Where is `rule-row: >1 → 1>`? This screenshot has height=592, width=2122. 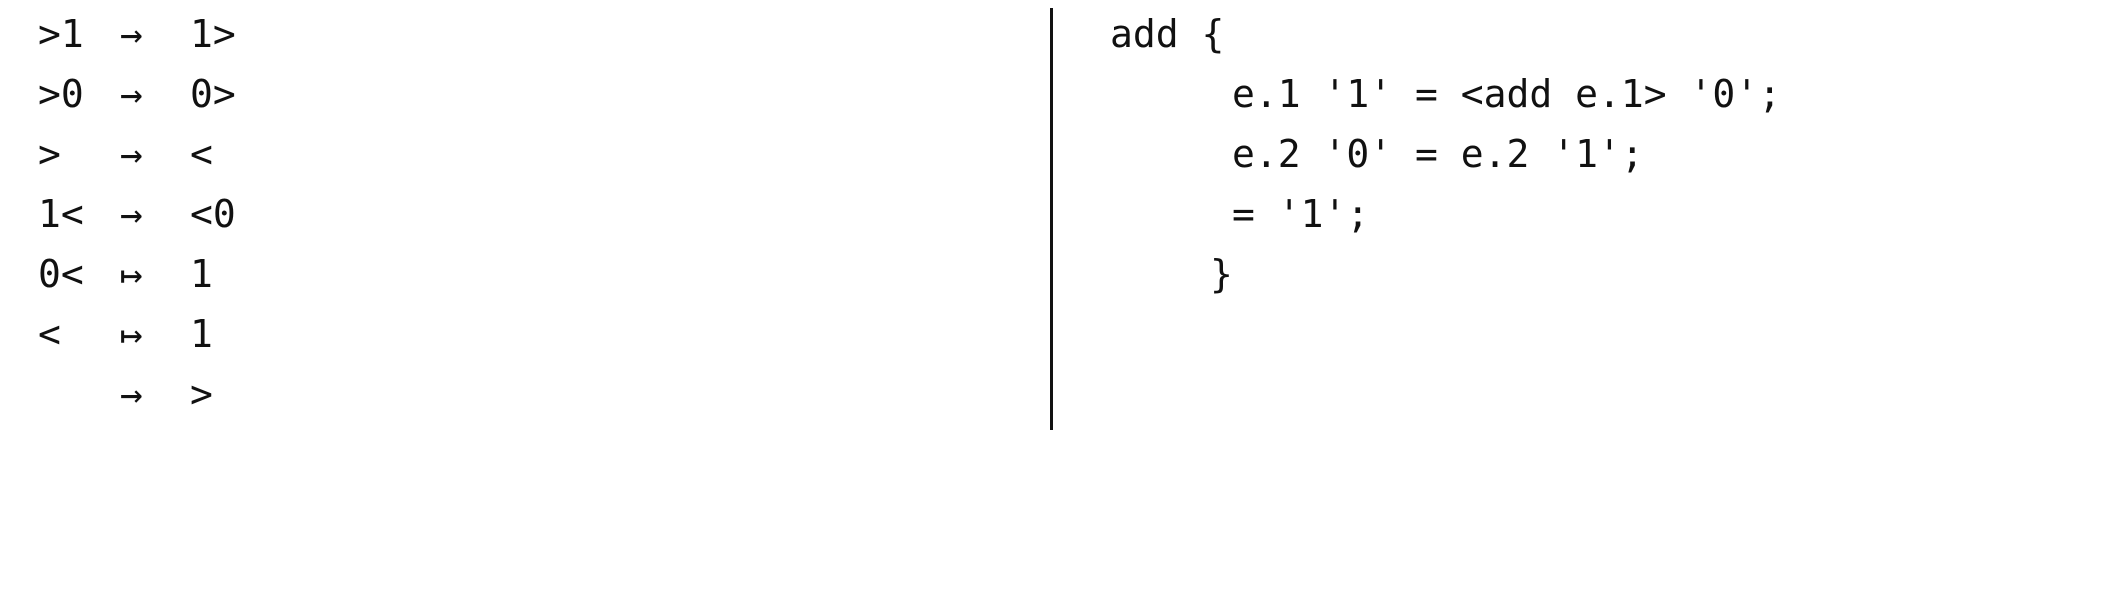 rule-row: >1 → 1> is located at coordinates (137, 42).